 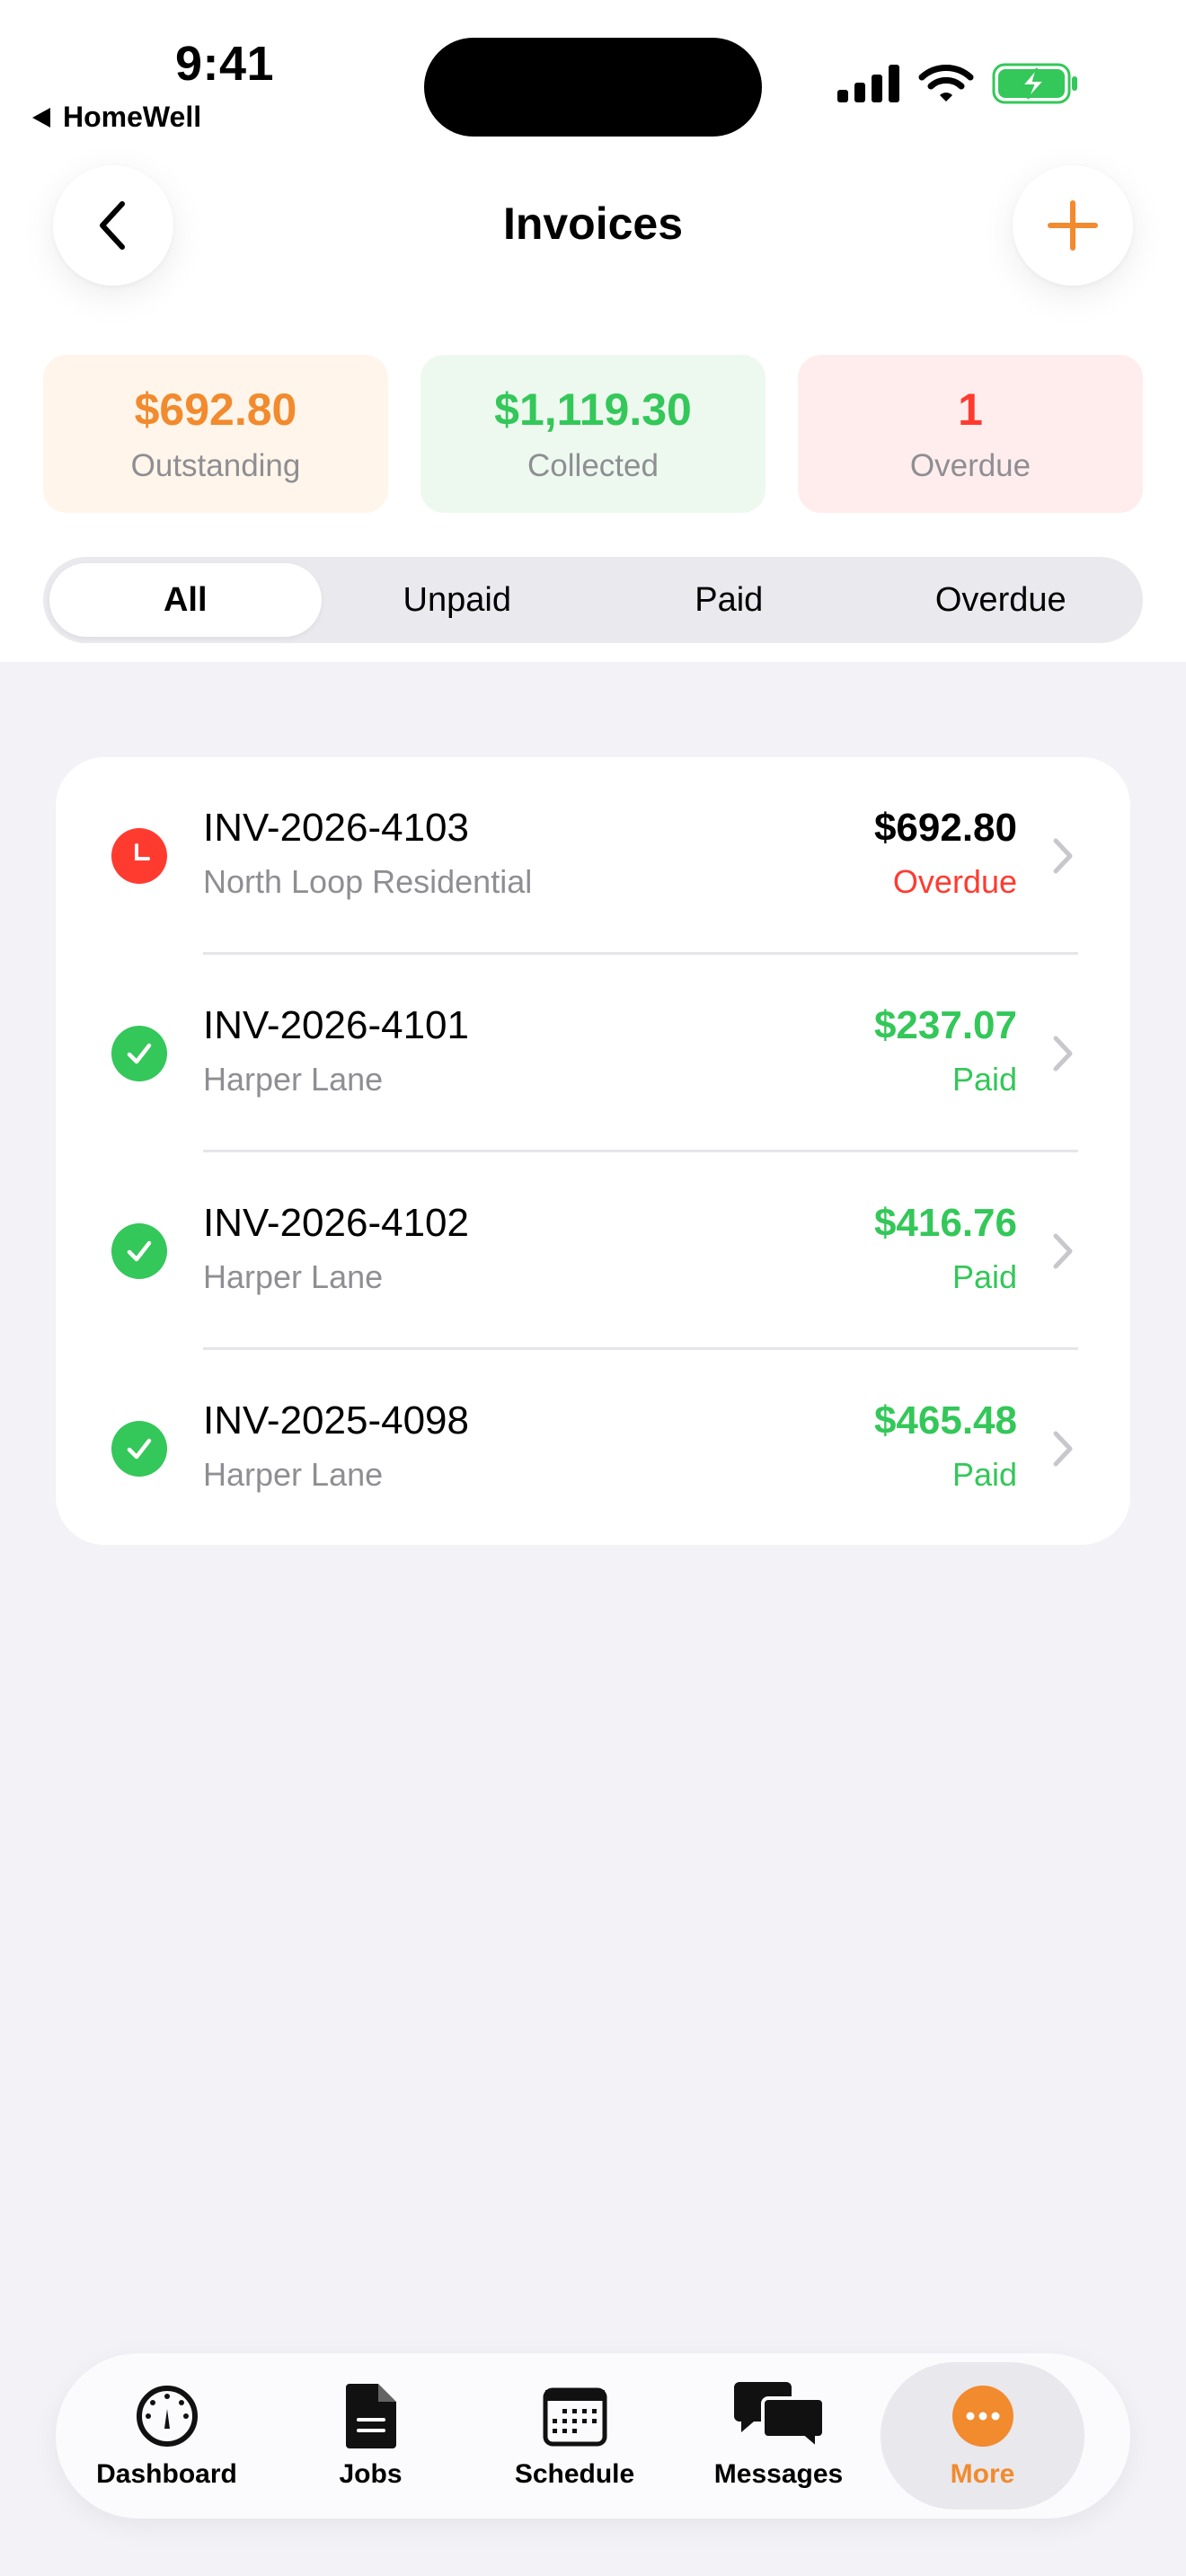 I want to click on back-to-app-link: HomeWell, so click(x=116, y=117).